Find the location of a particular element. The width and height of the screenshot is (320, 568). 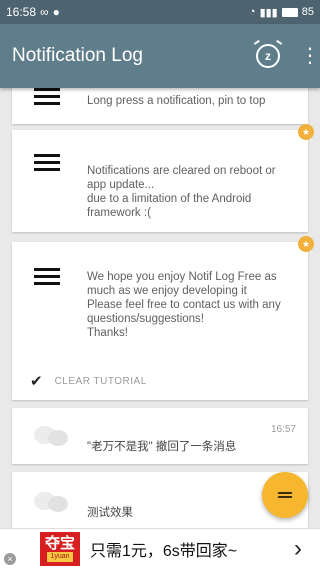

filter-fab-button is located at coordinates (285, 495).